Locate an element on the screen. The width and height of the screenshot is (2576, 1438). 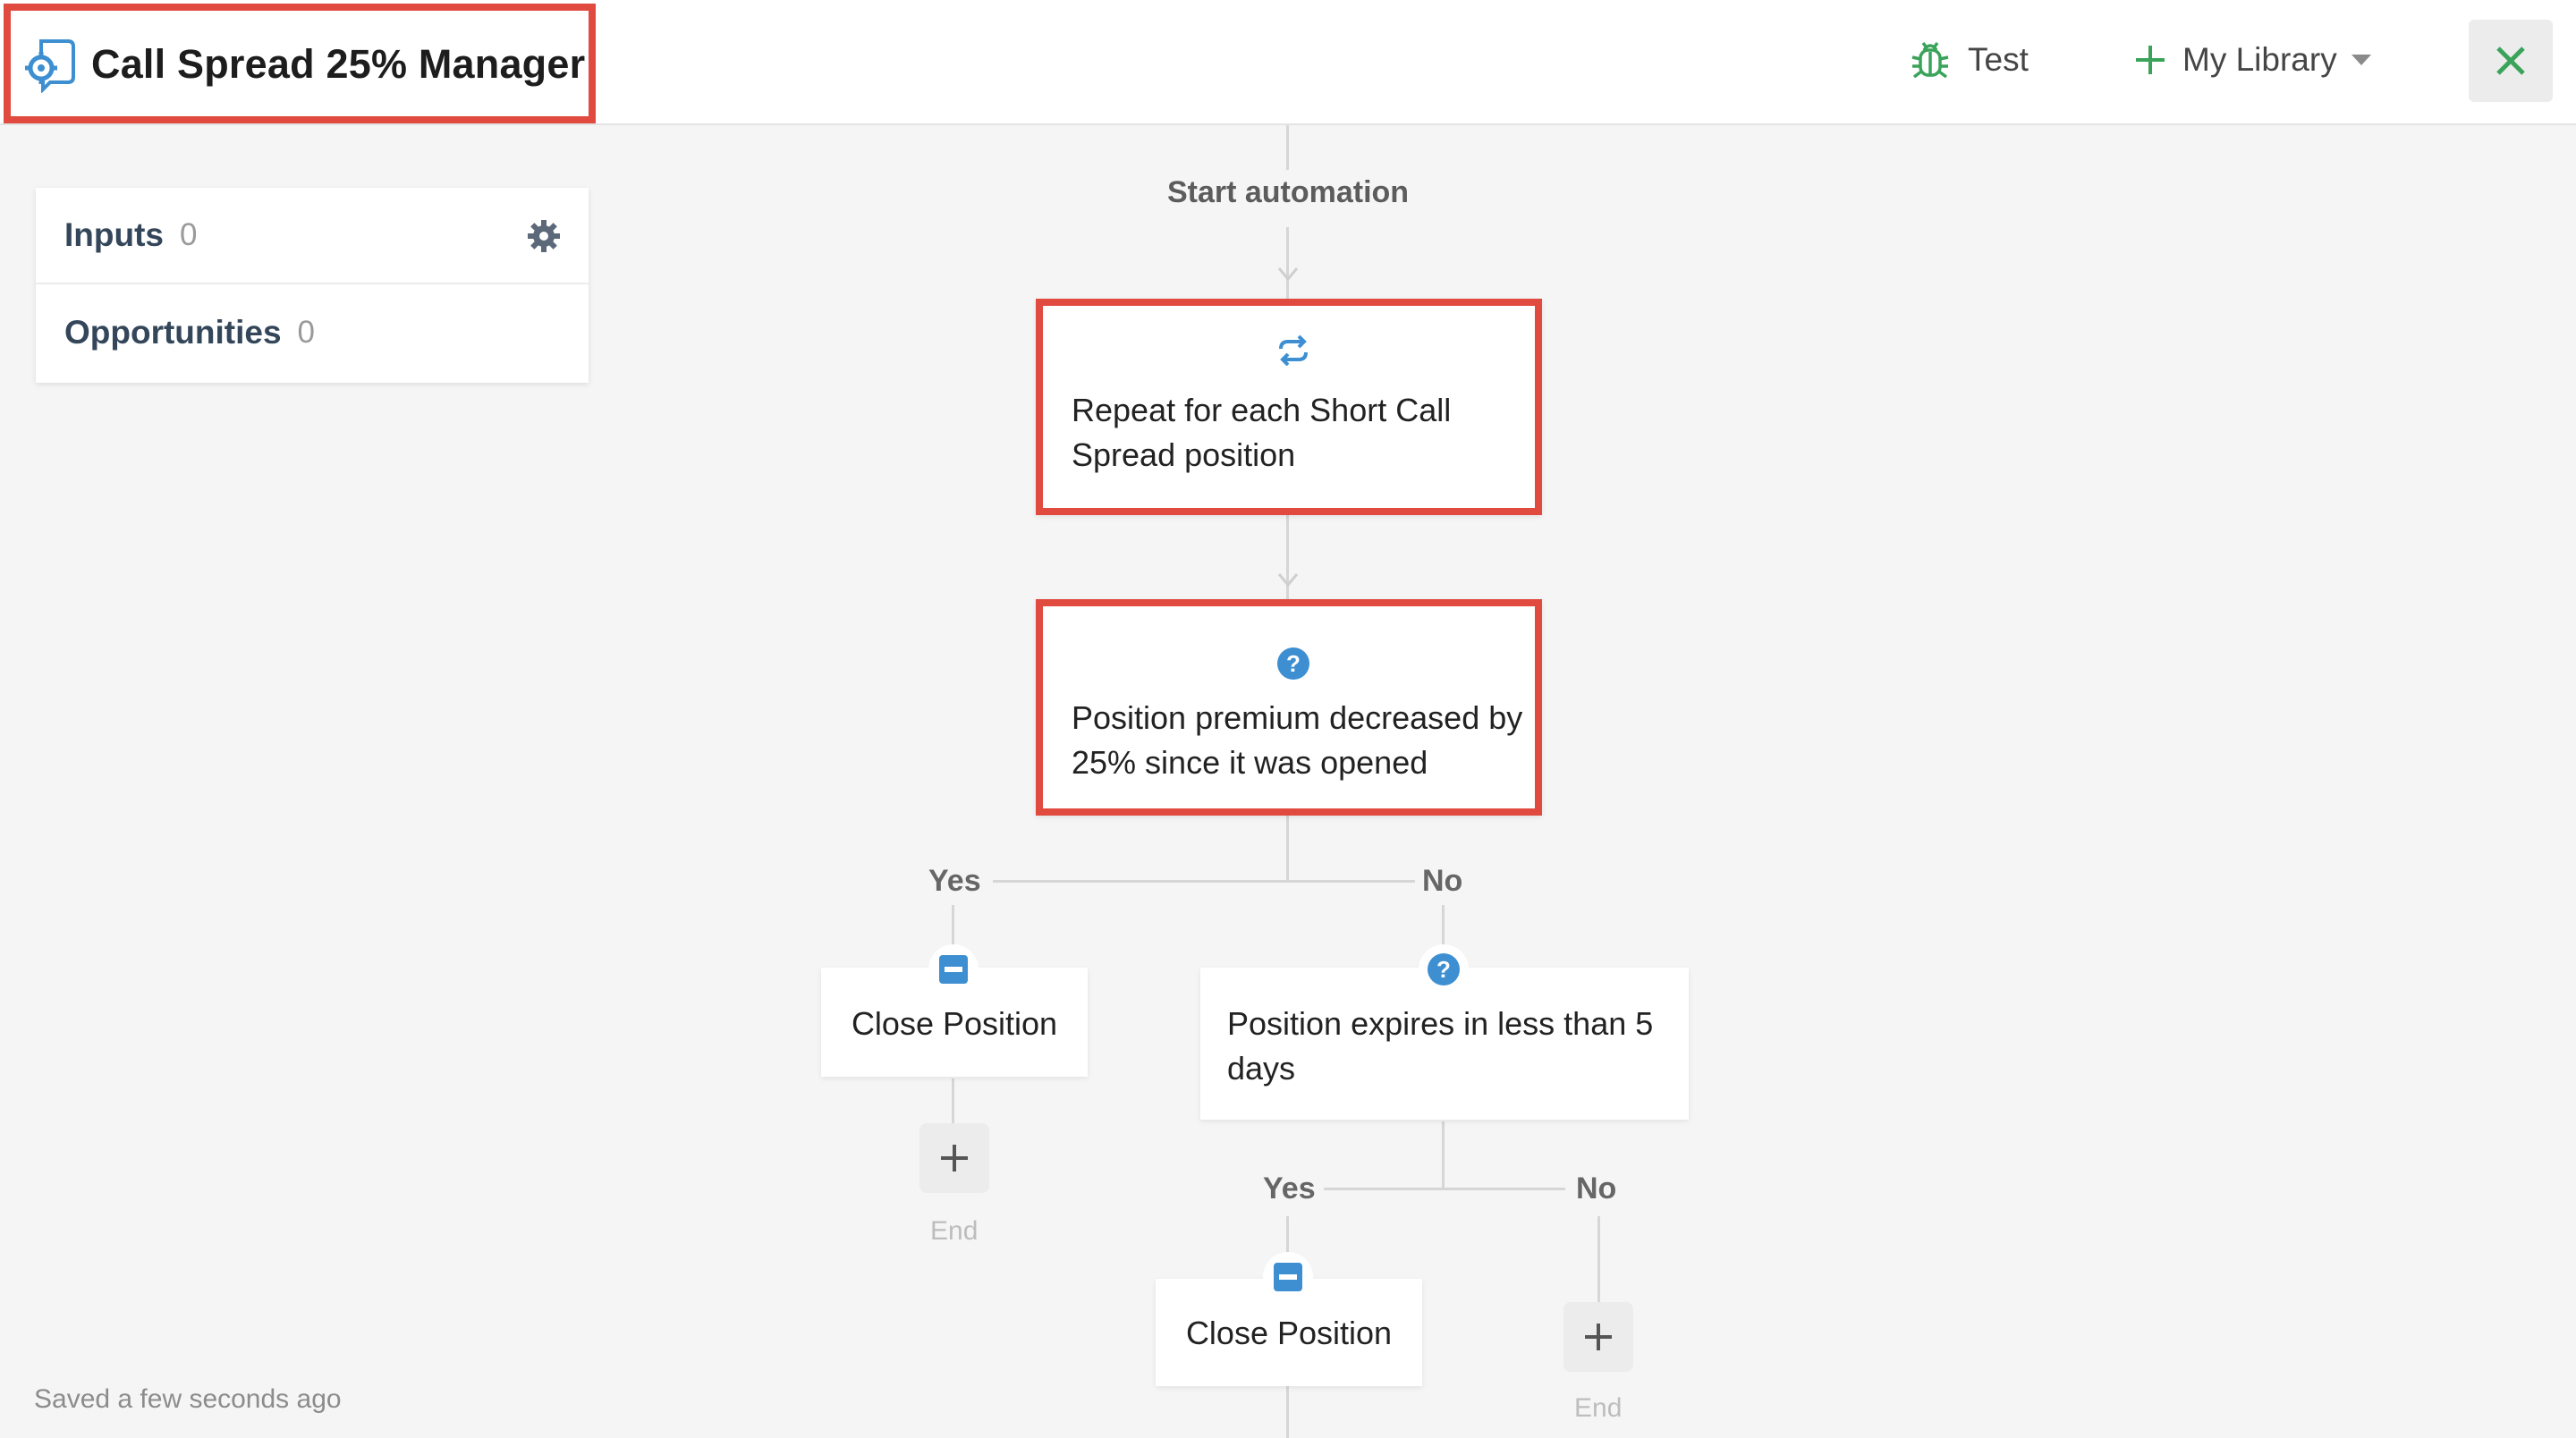
close-icon is located at coordinates (2510, 61).